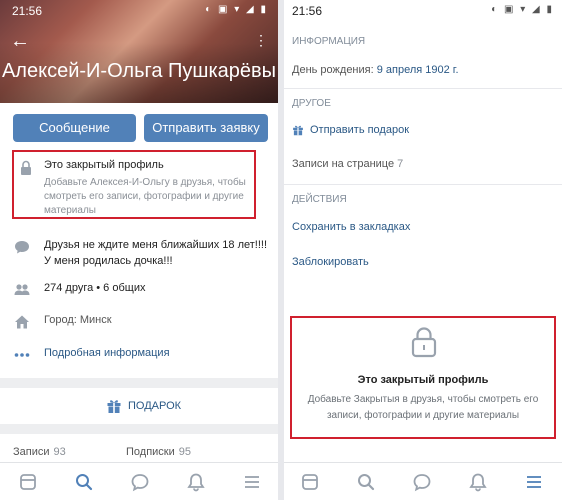 The width and height of the screenshot is (562, 500). I want to click on posts-on-page-row: Записи на странице 7, so click(347, 164).